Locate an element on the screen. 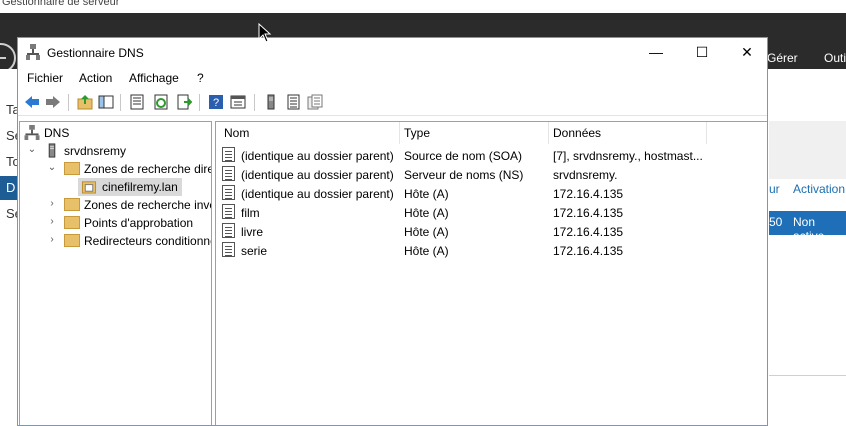 The image size is (846, 426). tree-item-conditional-forwarders: › Redirecteurs conditionnels is located at coordinates (118, 241).